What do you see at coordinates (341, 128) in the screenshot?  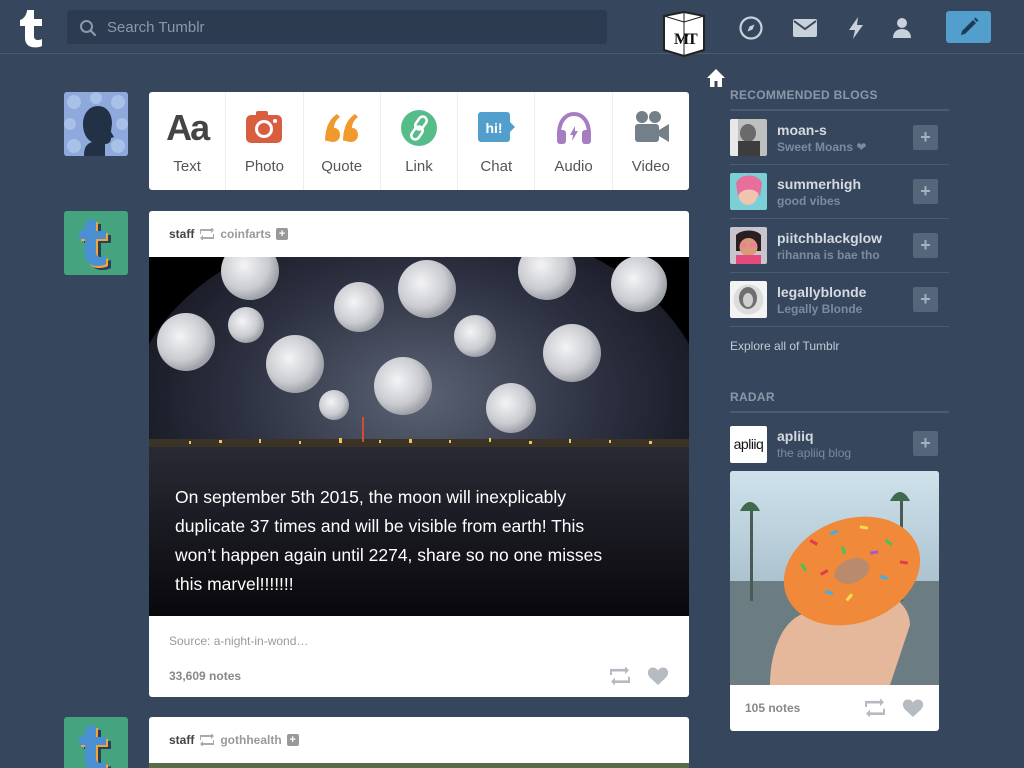 I see `quote-icon` at bounding box center [341, 128].